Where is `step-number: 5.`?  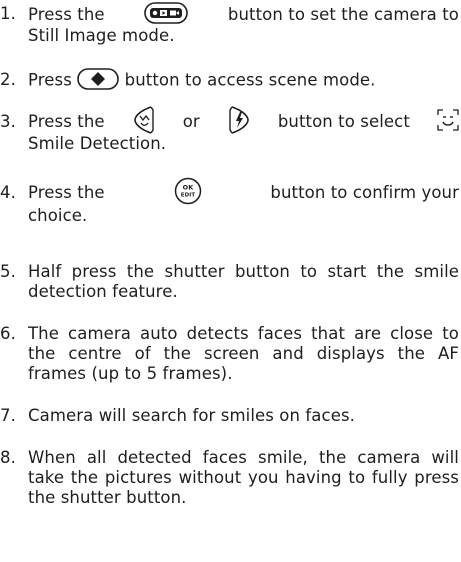
step-number: 5. is located at coordinates (8, 271).